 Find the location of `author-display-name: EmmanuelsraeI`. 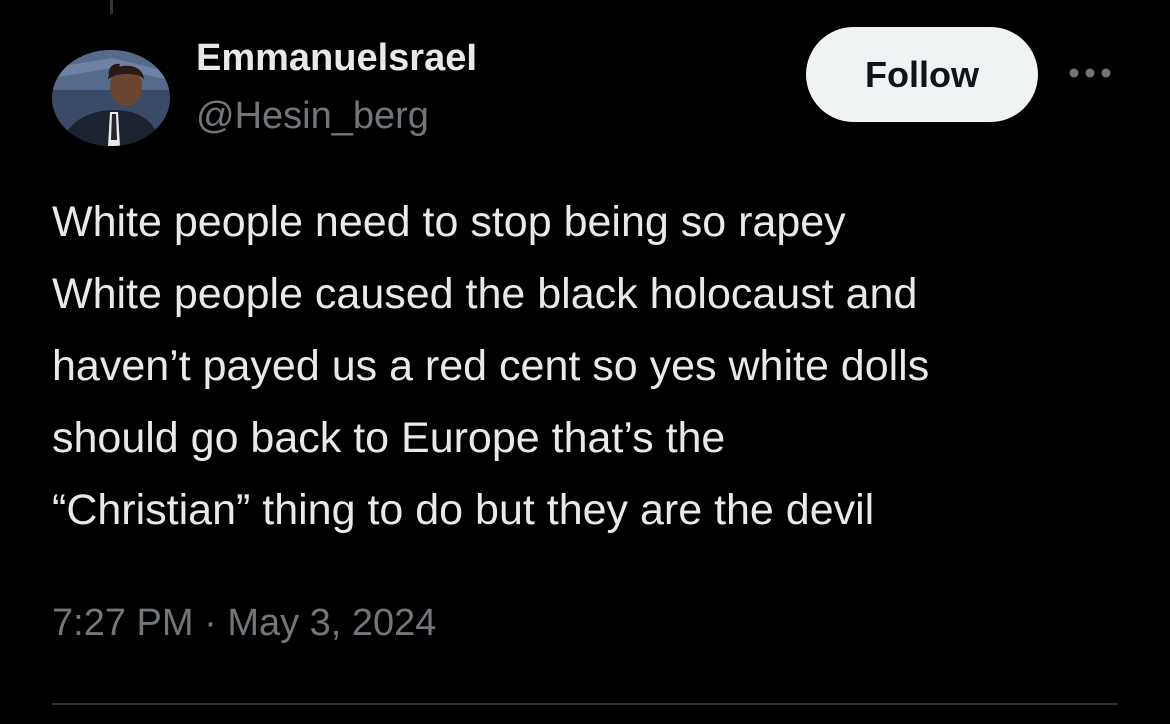

author-display-name: EmmanuelsraeI is located at coordinates (336, 58).